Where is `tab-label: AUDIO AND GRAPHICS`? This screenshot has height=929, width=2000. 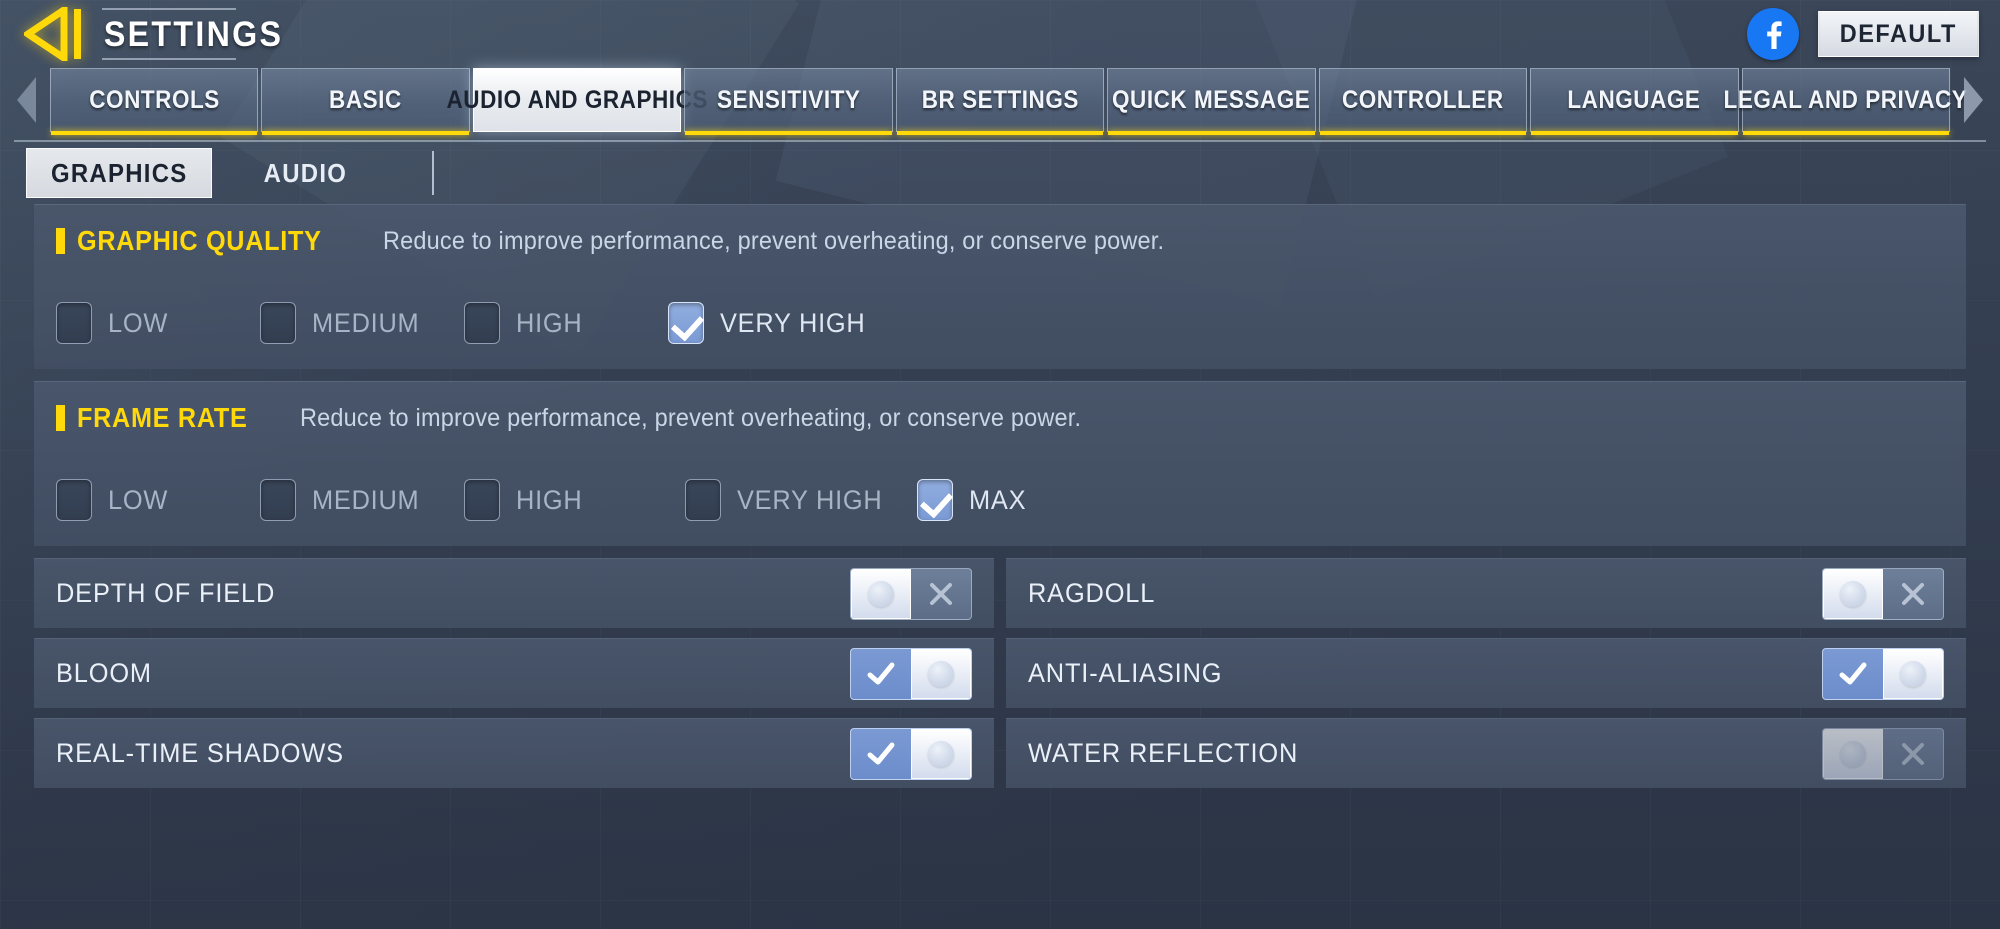 tab-label: AUDIO AND GRAPHICS is located at coordinates (577, 99).